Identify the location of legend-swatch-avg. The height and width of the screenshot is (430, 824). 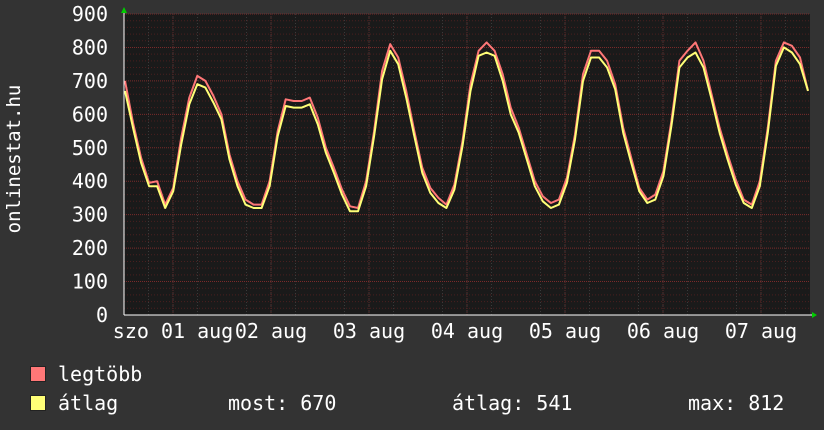
(38, 403).